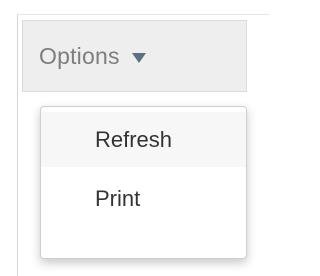  I want to click on menu-item-print: Print, so click(143, 198).